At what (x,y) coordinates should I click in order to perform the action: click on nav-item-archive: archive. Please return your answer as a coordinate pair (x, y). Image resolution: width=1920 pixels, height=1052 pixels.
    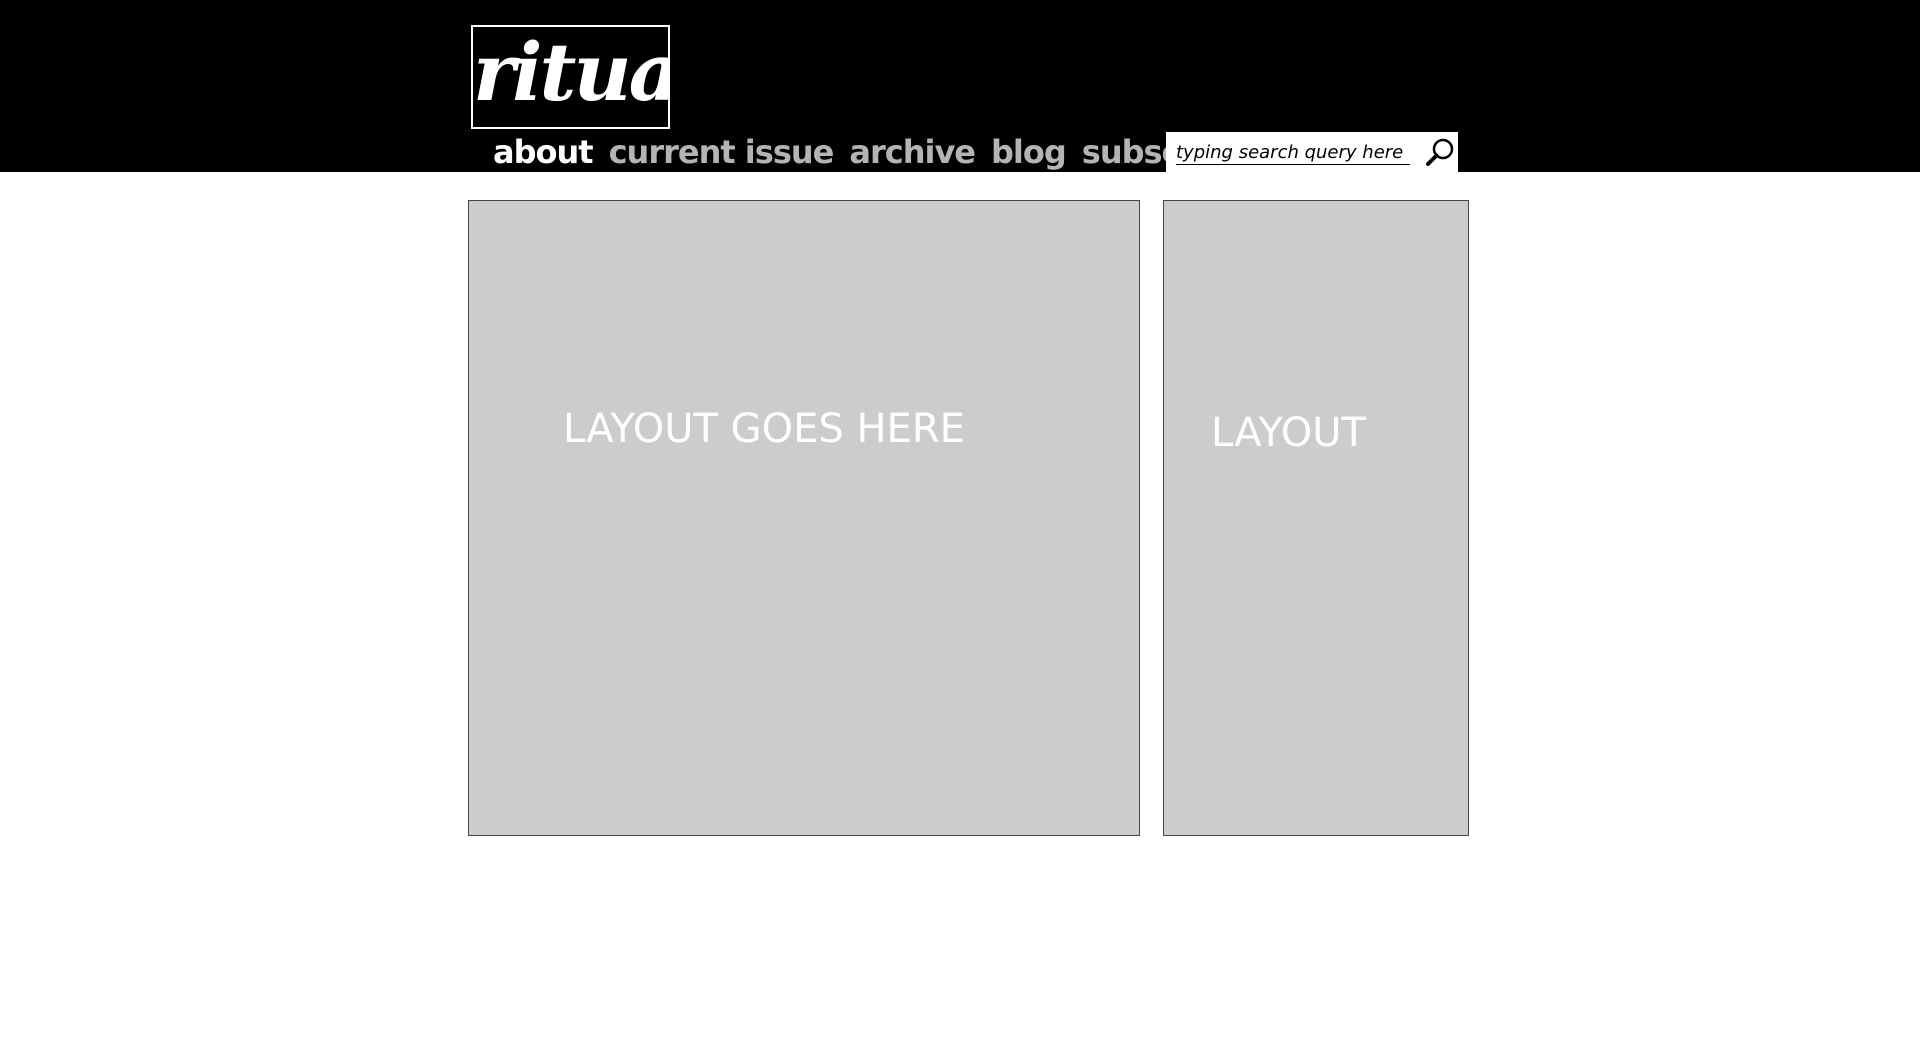
    Looking at the image, I should click on (912, 152).